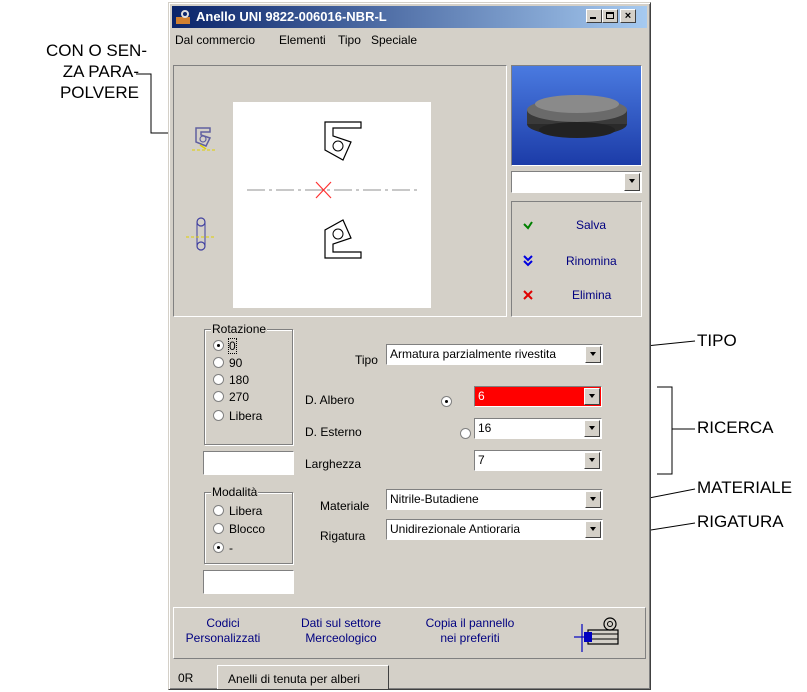 The image size is (807, 692). Describe the element at coordinates (576, 182) in the screenshot. I see `preview-select` at that location.